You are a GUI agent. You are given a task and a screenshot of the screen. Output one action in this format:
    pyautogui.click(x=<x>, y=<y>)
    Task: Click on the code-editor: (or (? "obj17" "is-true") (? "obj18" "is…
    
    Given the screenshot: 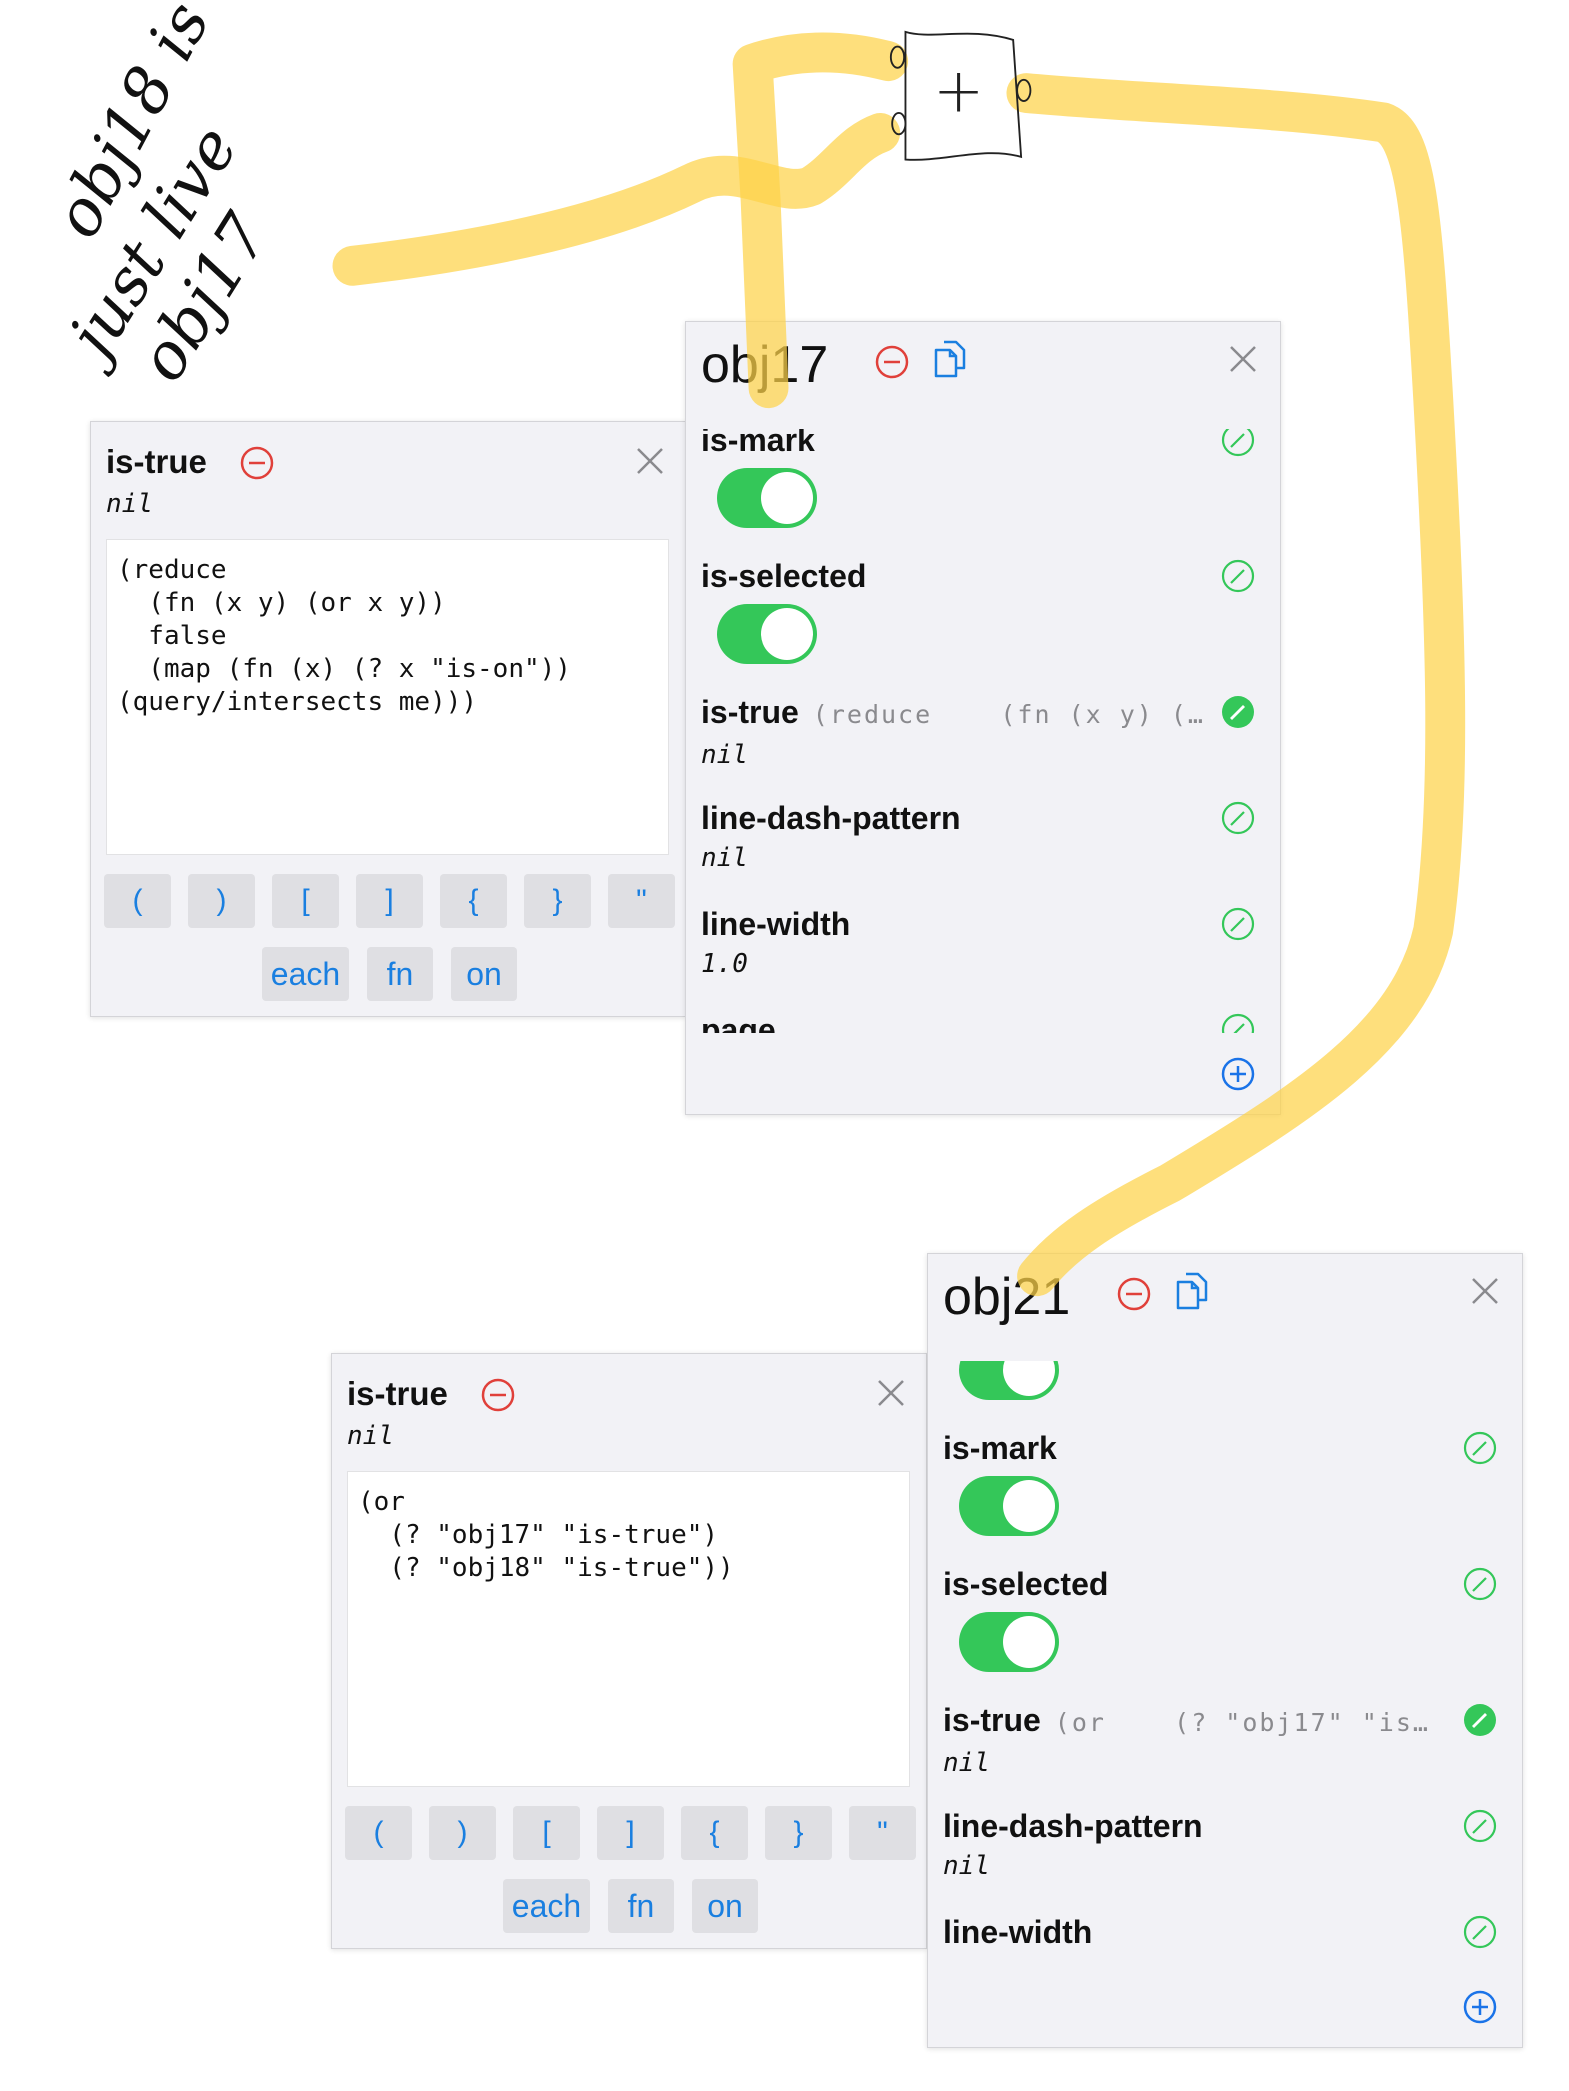 What is the action you would take?
    pyautogui.click(x=628, y=1629)
    